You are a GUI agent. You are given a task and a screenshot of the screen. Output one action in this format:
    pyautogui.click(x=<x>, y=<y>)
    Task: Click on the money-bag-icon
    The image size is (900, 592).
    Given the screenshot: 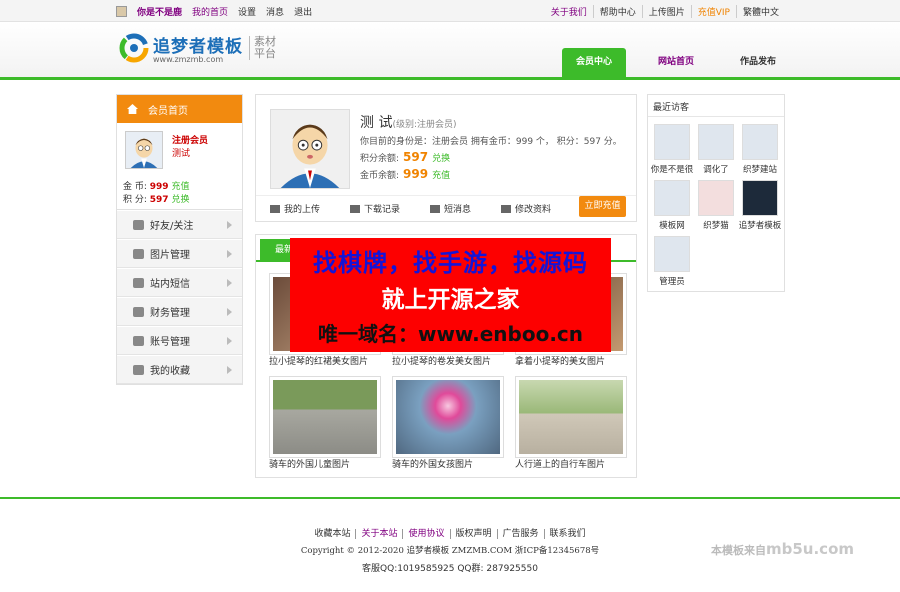 What is the action you would take?
    pyautogui.click(x=138, y=311)
    